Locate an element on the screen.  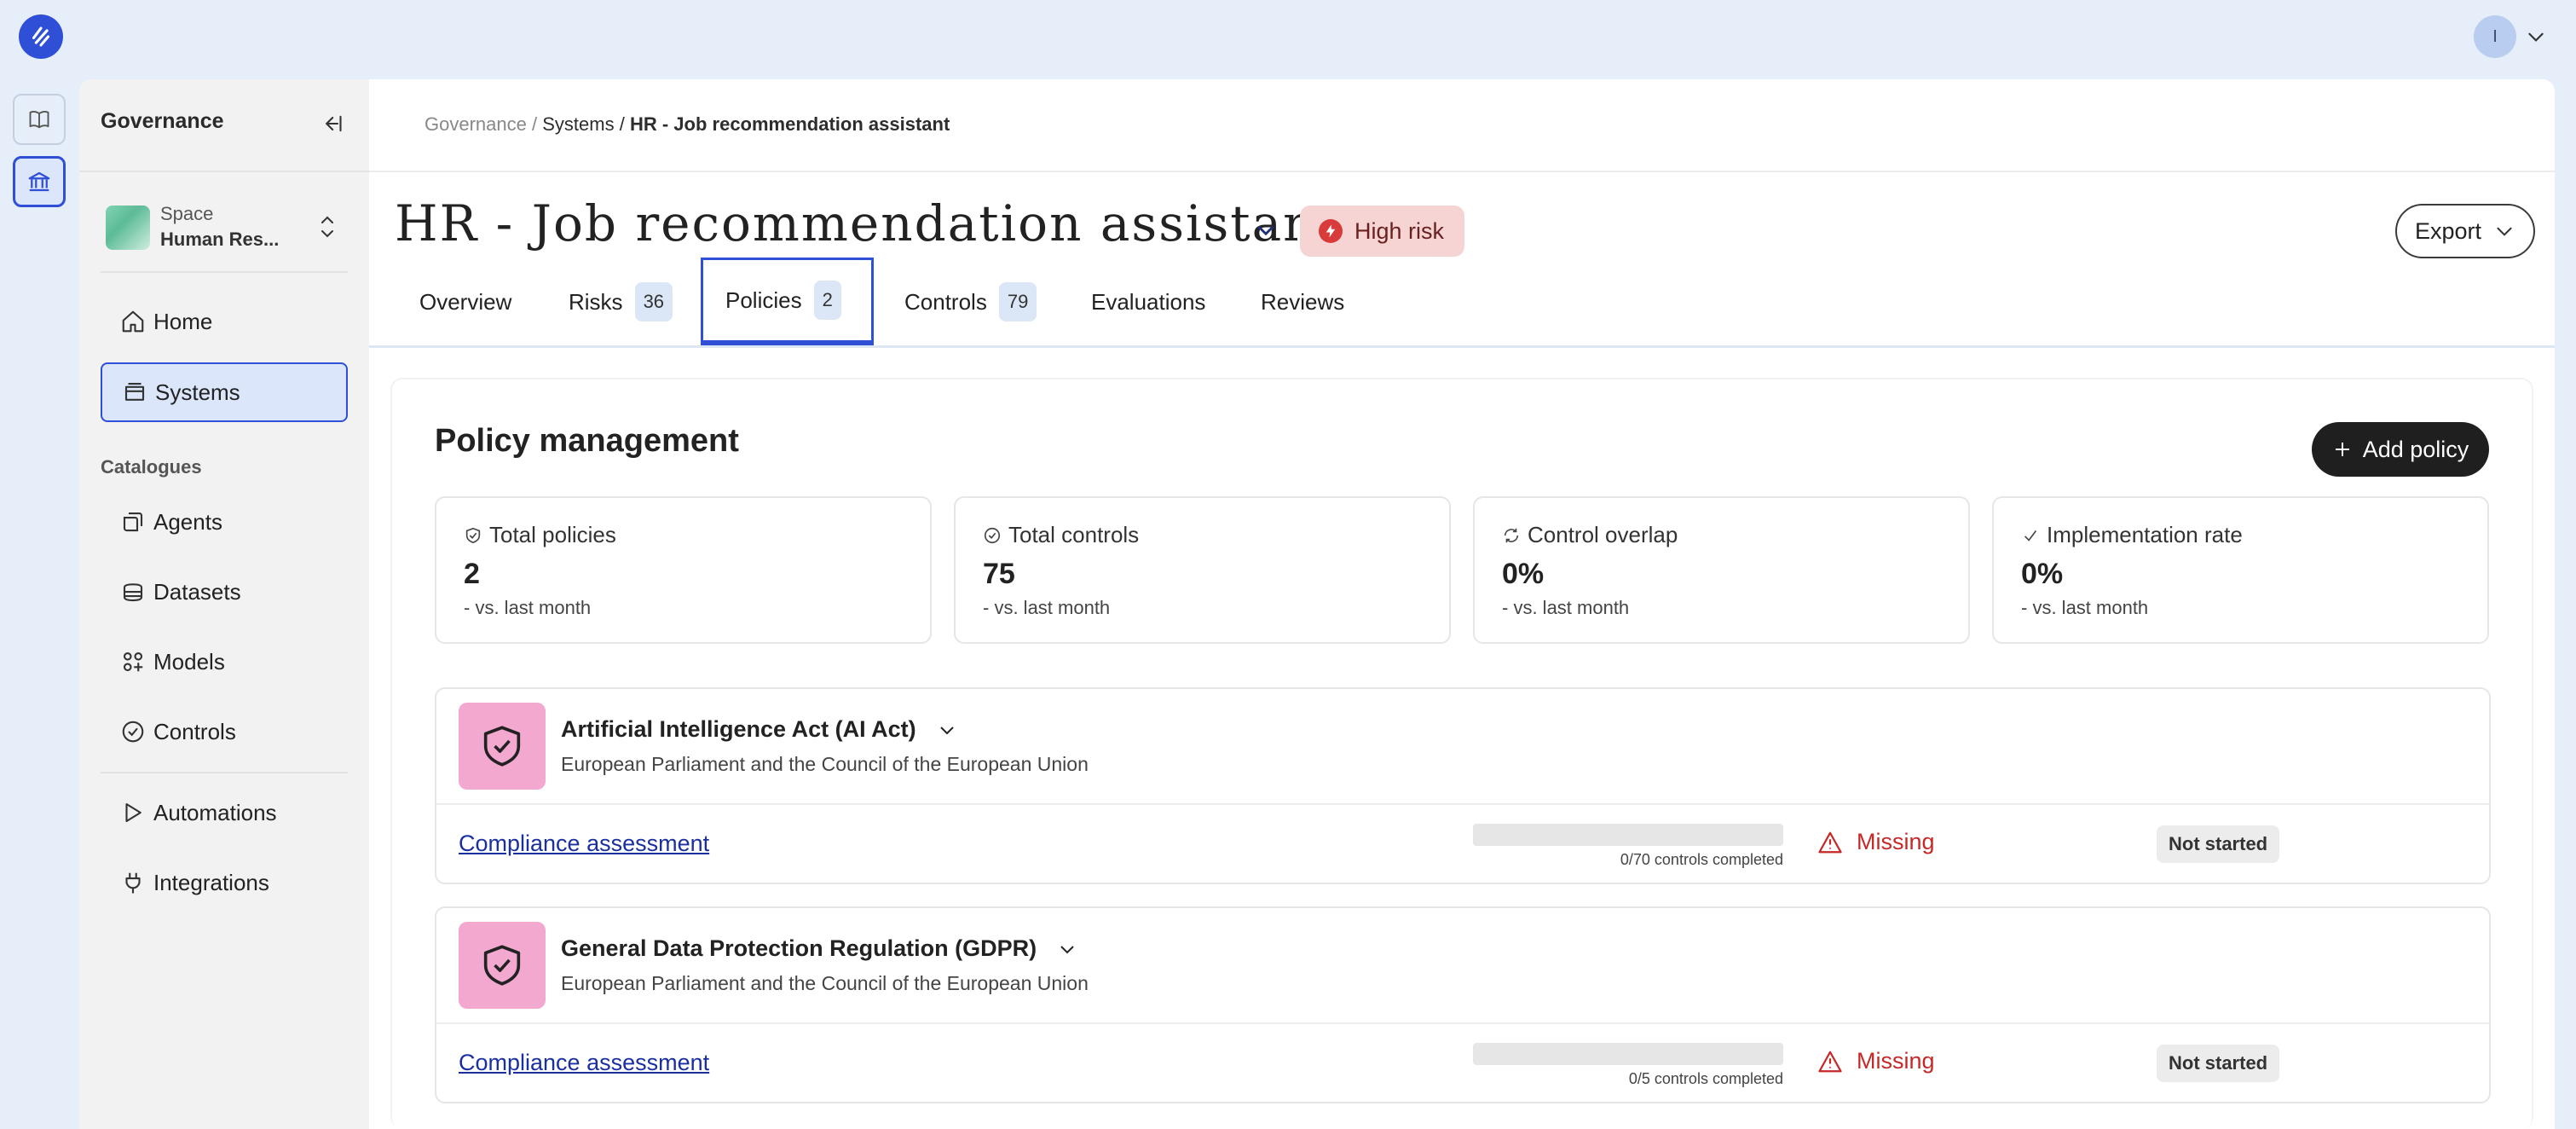
tab-reviews: Reviews is located at coordinates (1302, 302).